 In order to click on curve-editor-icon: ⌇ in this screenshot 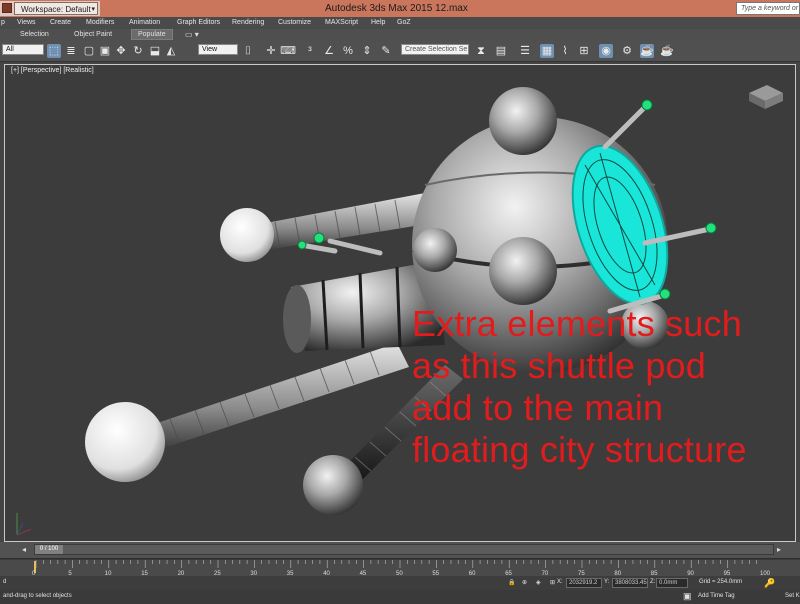, I will do `click(565, 51)`.